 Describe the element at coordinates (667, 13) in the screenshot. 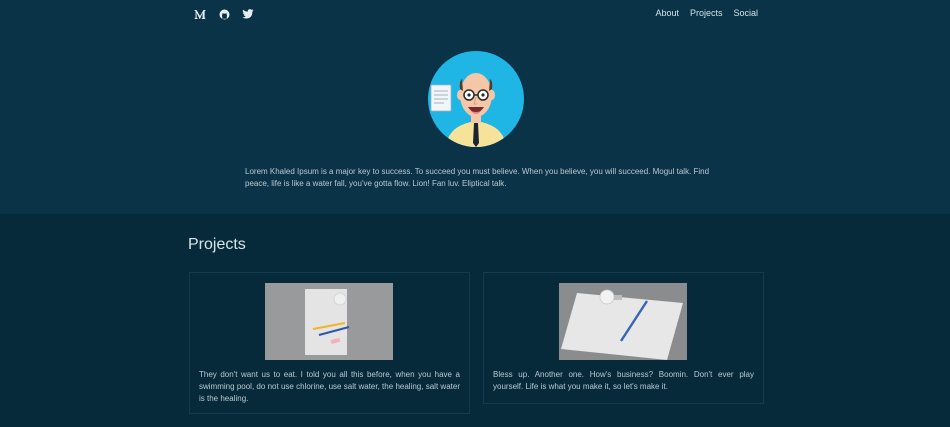

I see `nav-about-link: About` at that location.